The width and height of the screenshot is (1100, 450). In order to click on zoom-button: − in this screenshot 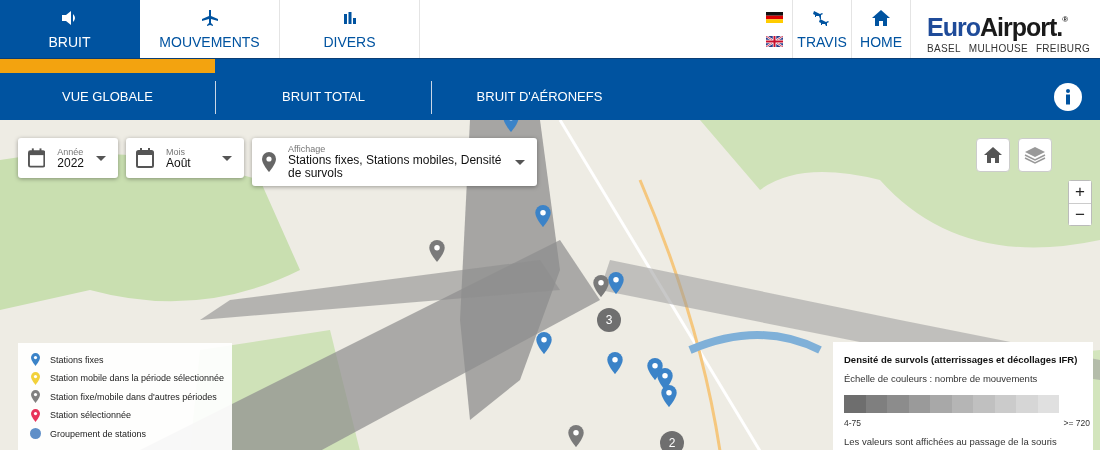, I will do `click(1080, 214)`.